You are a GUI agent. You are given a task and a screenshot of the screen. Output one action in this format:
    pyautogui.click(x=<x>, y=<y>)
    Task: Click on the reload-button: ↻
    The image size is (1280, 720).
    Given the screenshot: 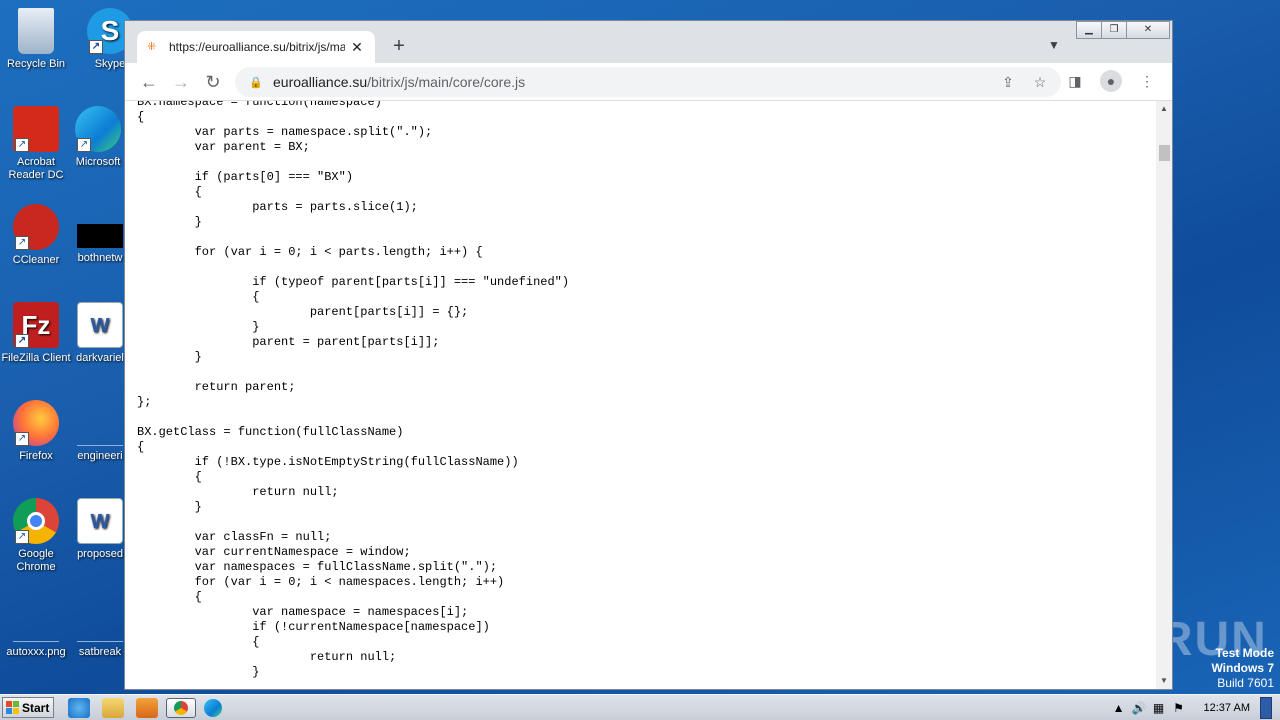 What is the action you would take?
    pyautogui.click(x=213, y=82)
    